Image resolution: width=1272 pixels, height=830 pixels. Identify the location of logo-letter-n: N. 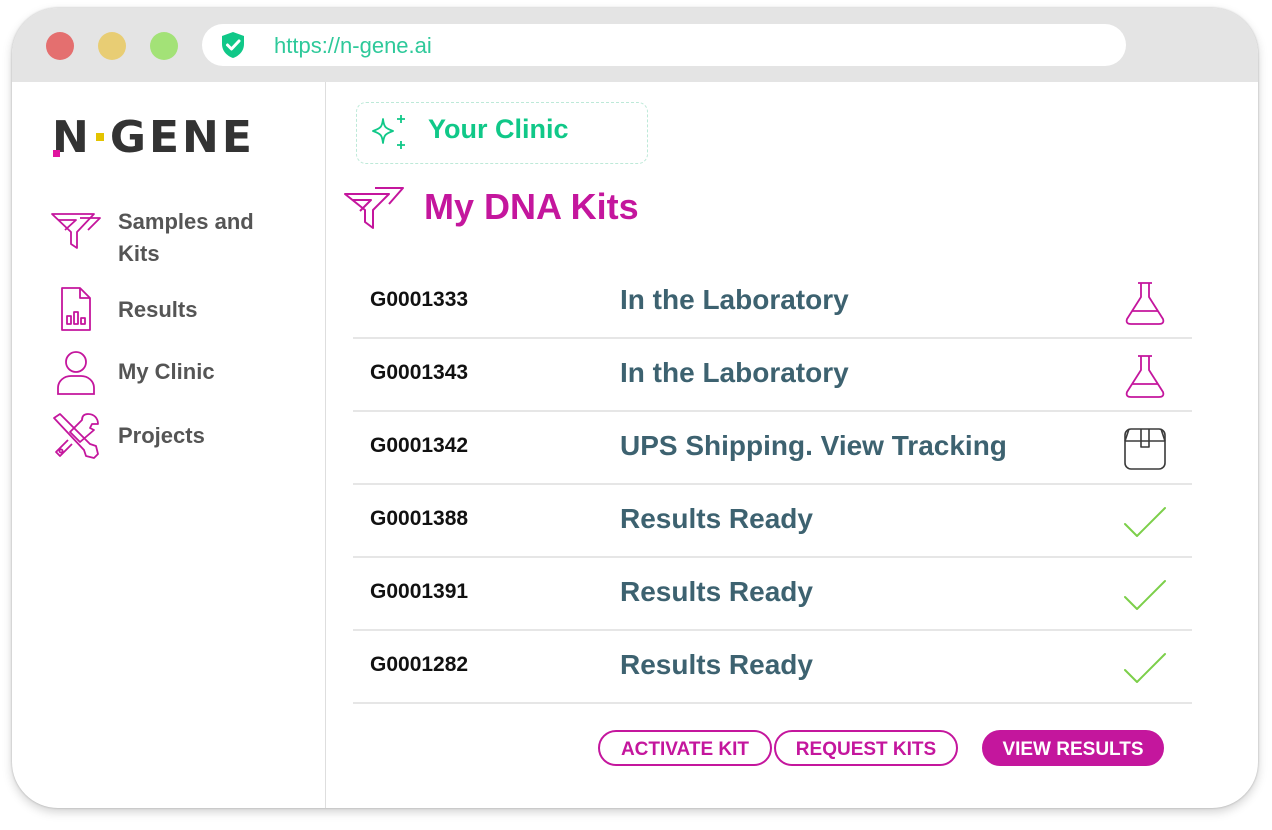
(72, 137).